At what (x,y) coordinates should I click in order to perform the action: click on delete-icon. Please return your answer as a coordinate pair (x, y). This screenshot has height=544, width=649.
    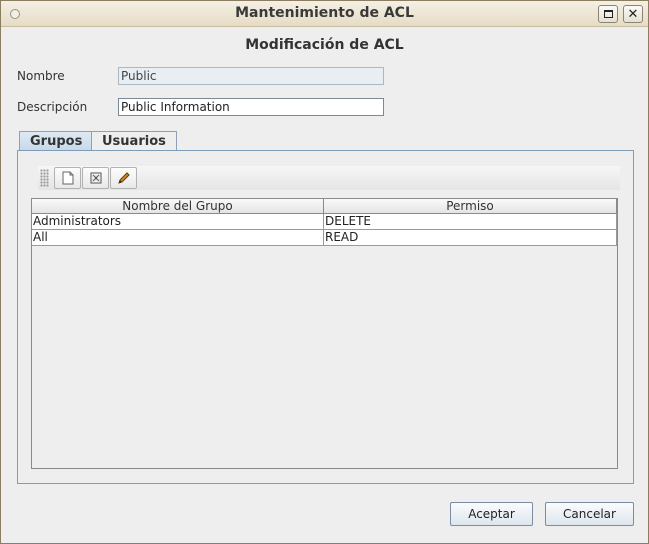
    Looking at the image, I should click on (95, 178).